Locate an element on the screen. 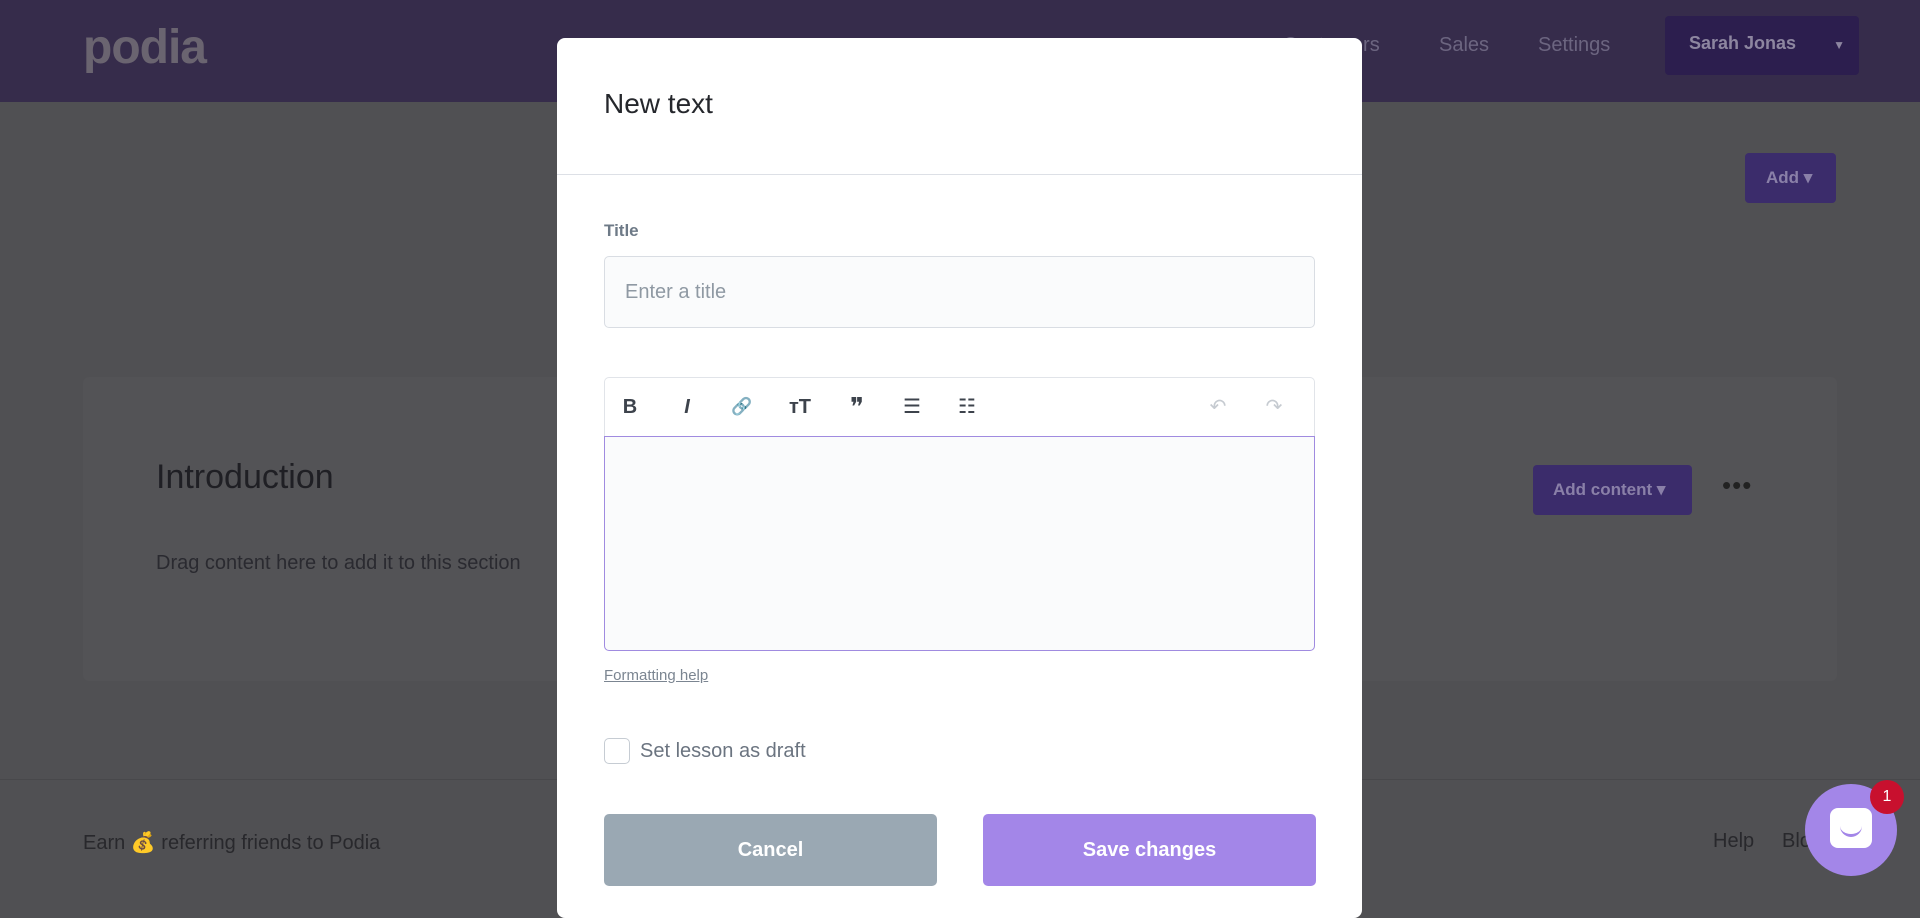  chat-icon is located at coordinates (1851, 828).